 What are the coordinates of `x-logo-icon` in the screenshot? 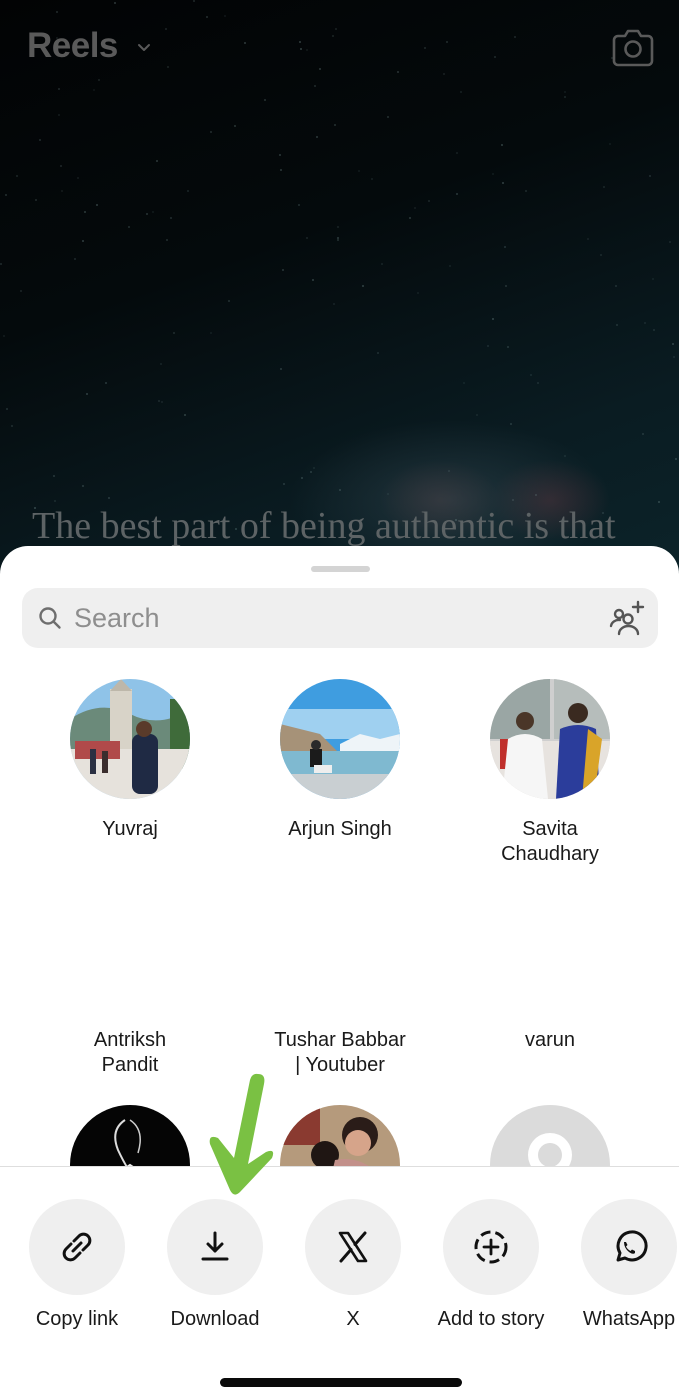 It's located at (353, 1247).